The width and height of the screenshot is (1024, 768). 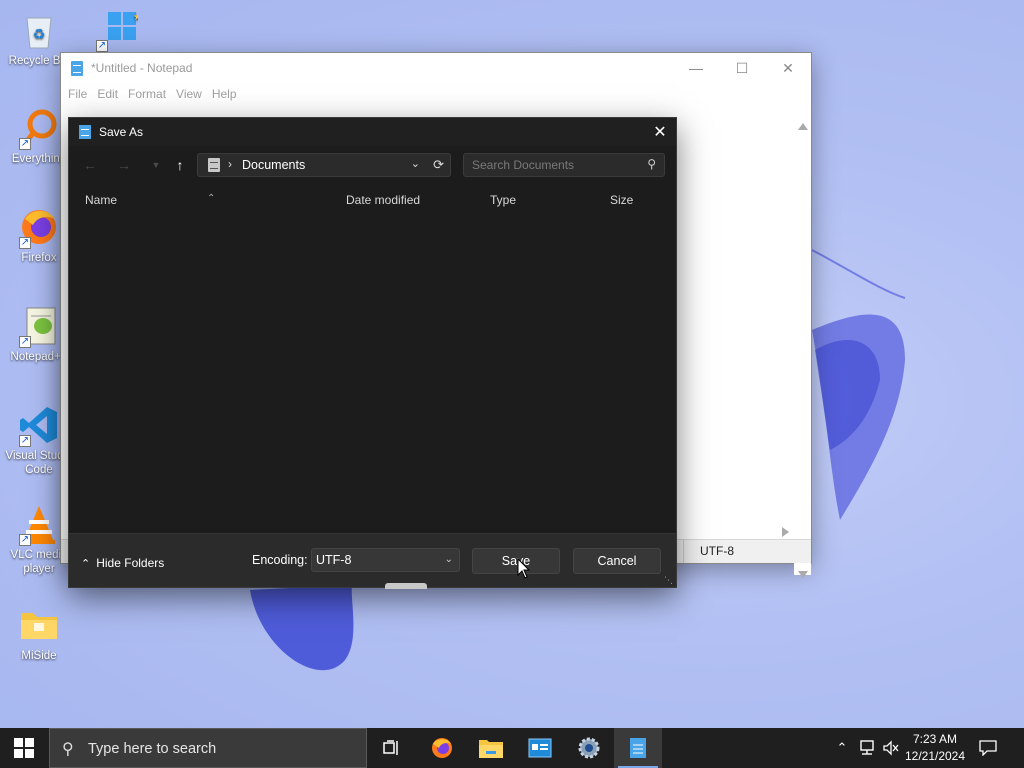 What do you see at coordinates (383, 200) in the screenshot?
I see `column-date-modified: Date modified` at bounding box center [383, 200].